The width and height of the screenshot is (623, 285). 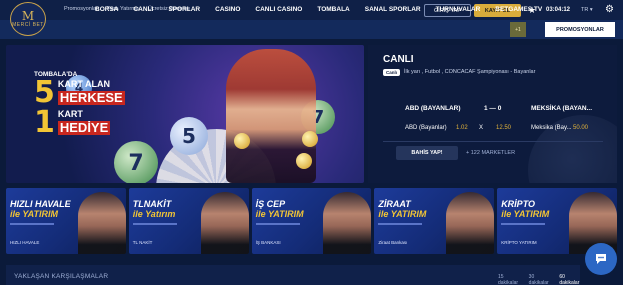 What do you see at coordinates (503, 128) in the screenshot?
I see `odd-draw-value: 12.50` at bounding box center [503, 128].